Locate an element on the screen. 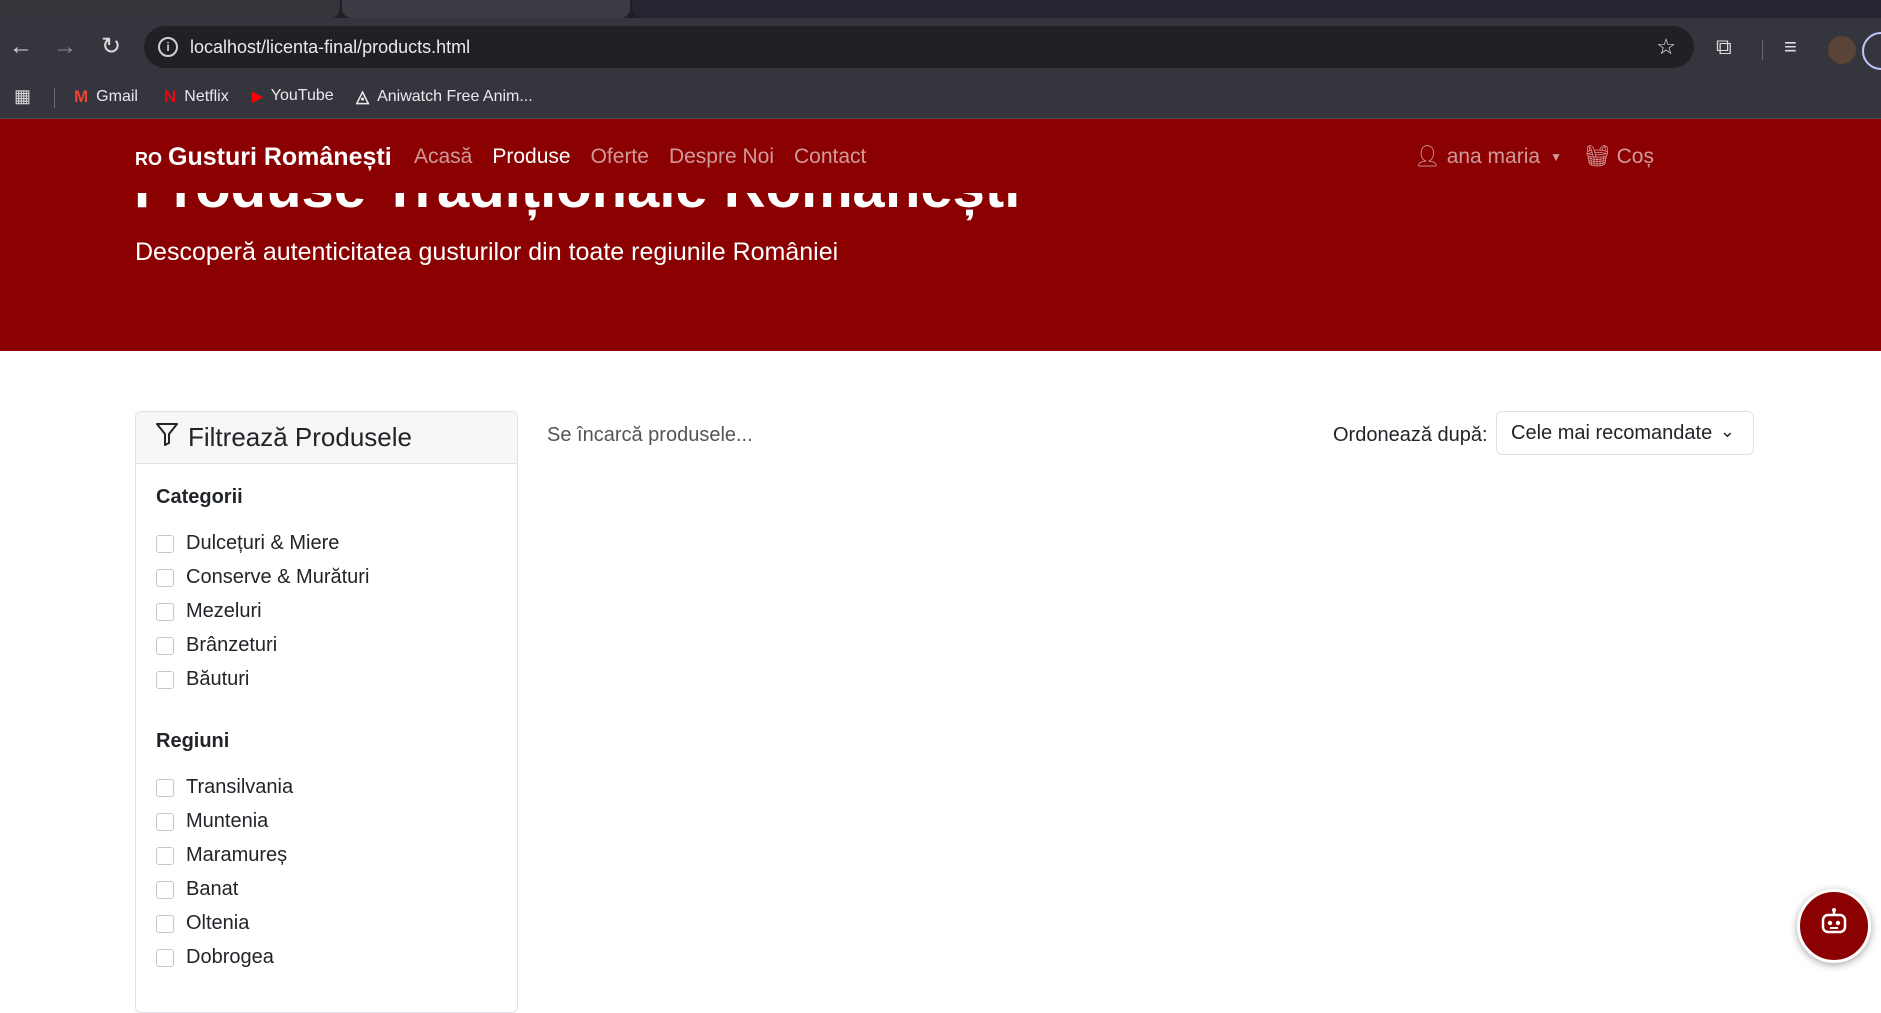  region-checkbox: Dobrogea is located at coordinates (215, 957).